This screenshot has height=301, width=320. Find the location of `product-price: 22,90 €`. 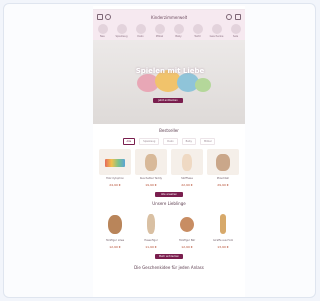

product-price: 22,90 € is located at coordinates (187, 185).